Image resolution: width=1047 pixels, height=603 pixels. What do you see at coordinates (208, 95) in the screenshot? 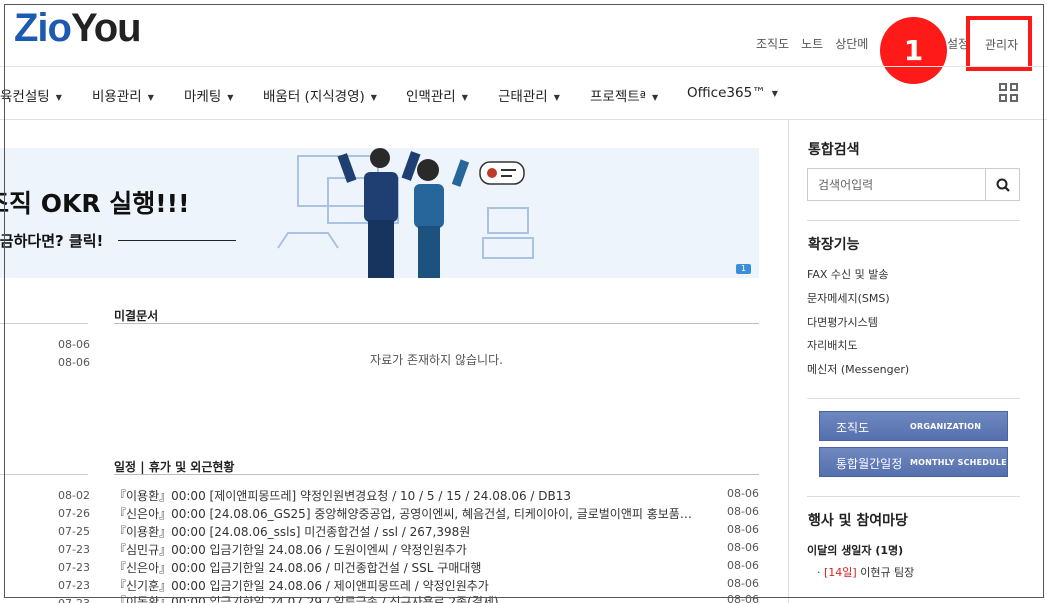
I see `nav-item-marketing: 마케팅 ▼` at bounding box center [208, 95].